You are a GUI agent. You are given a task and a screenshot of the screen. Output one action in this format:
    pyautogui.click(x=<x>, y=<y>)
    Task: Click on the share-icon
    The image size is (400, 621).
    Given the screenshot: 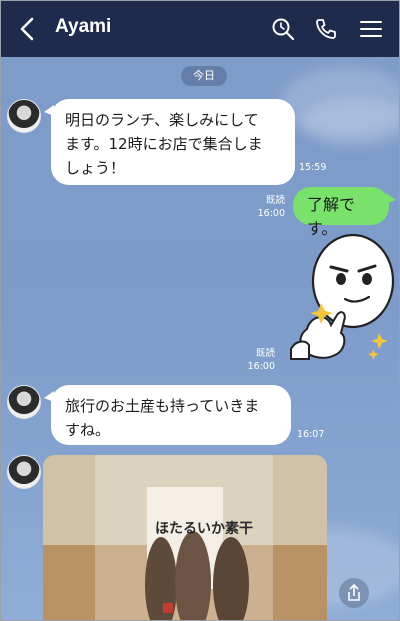 What is the action you would take?
    pyautogui.click(x=354, y=592)
    